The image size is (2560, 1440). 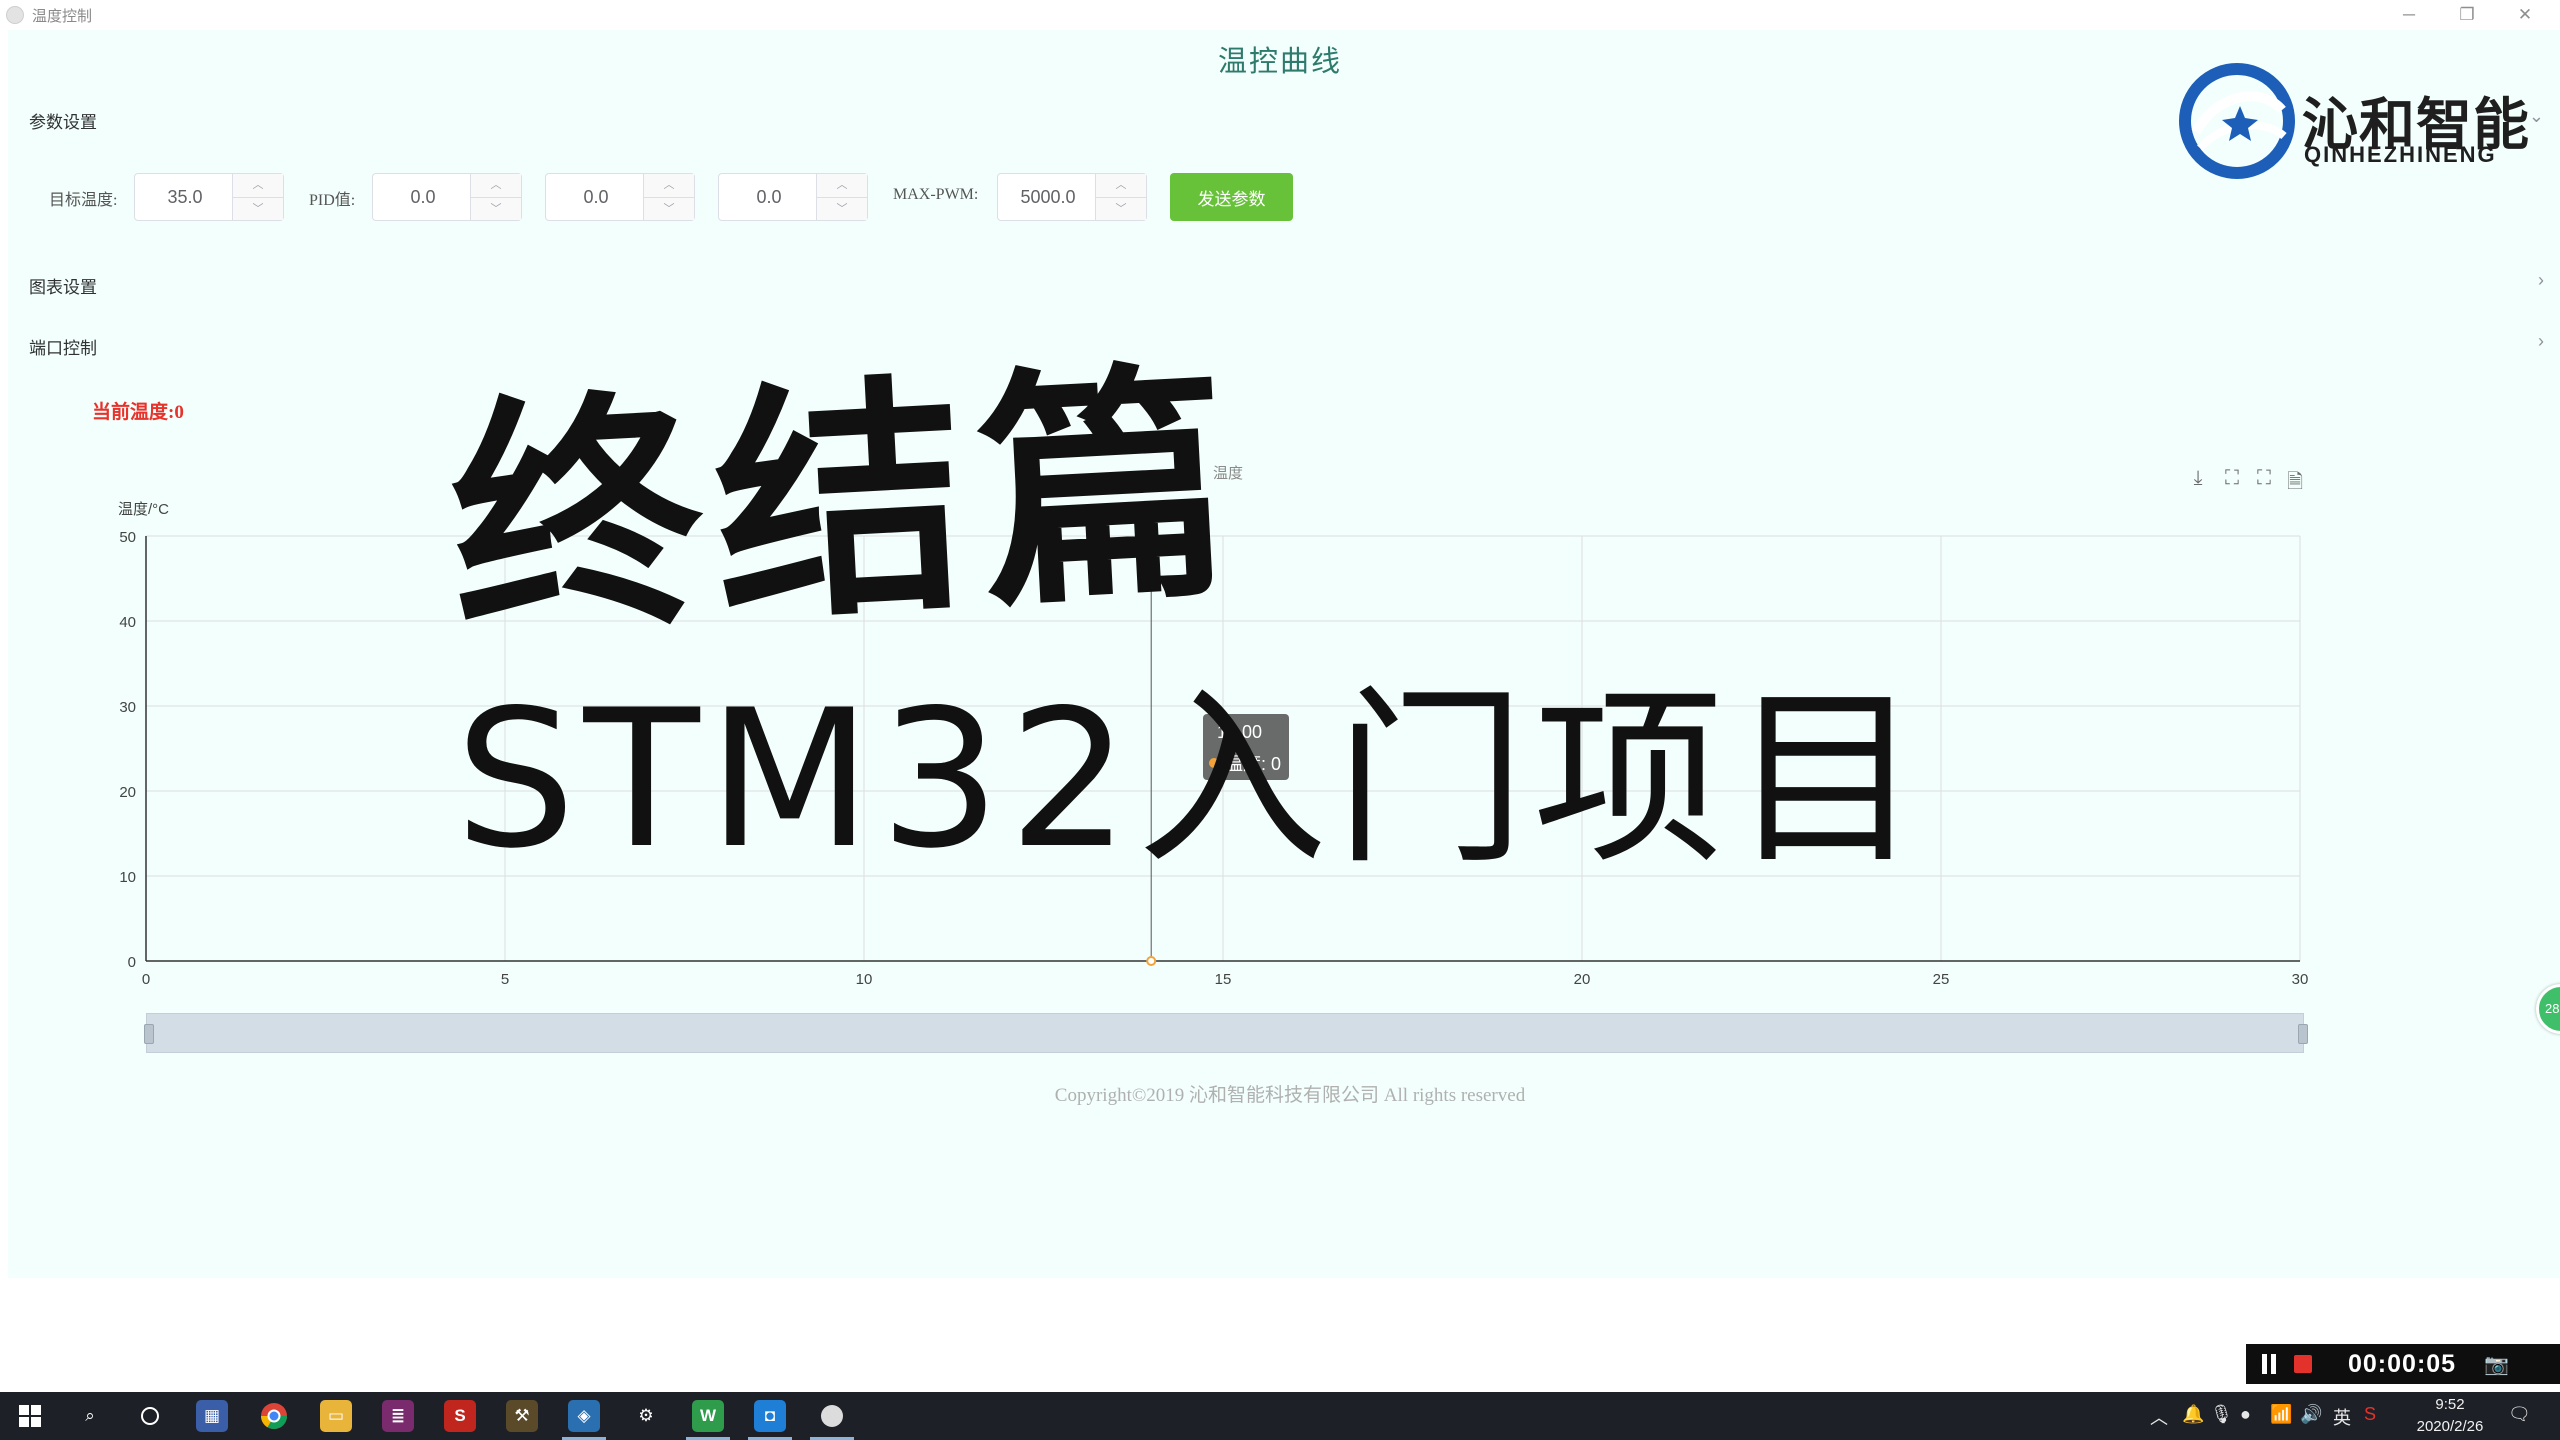 What do you see at coordinates (332, 200) in the screenshot?
I see `pid-label: PID值:` at bounding box center [332, 200].